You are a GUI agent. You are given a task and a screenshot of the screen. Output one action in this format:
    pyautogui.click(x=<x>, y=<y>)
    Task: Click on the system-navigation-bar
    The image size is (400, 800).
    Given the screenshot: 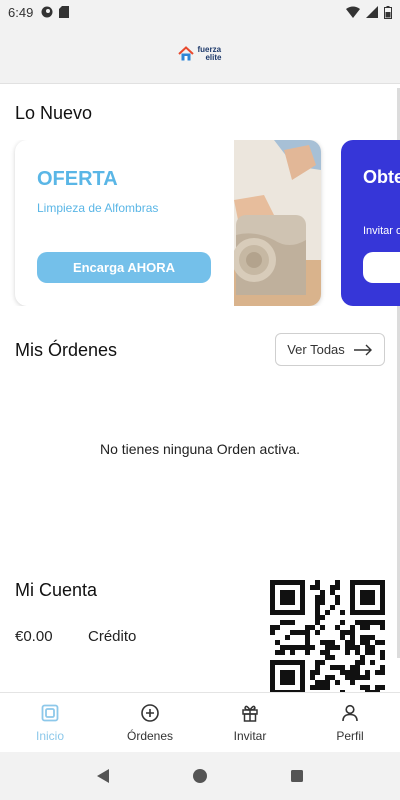 What is the action you would take?
    pyautogui.click(x=200, y=776)
    